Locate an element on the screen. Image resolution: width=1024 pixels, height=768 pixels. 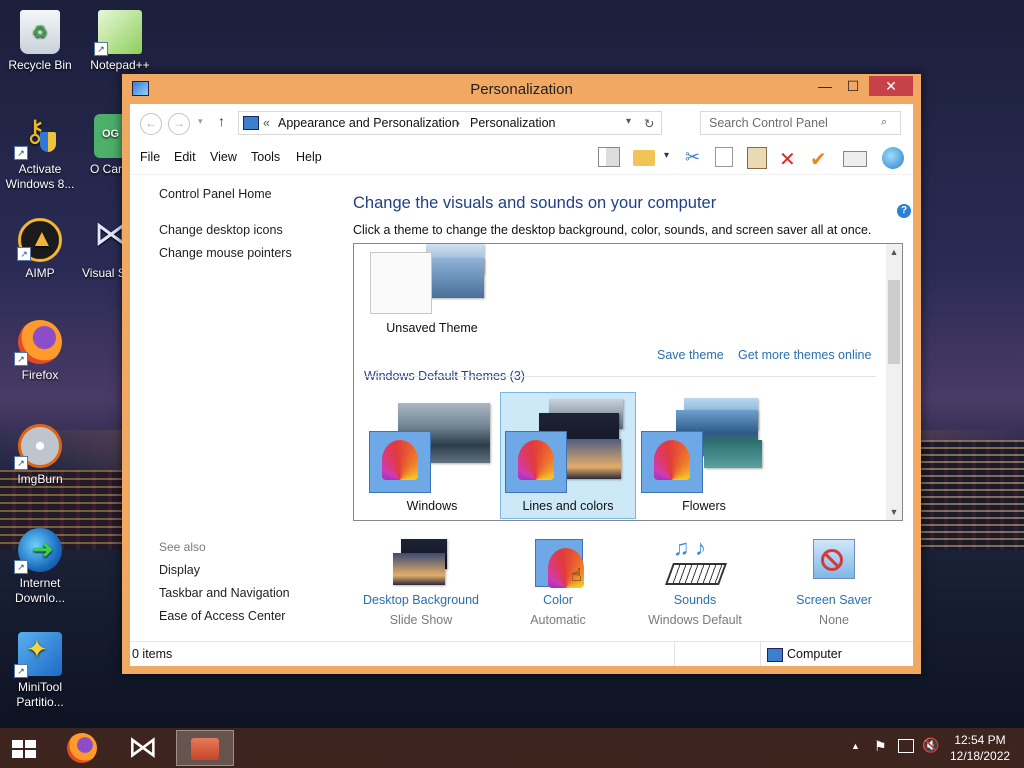
control-panel-icon is located at coordinates (251, 123).